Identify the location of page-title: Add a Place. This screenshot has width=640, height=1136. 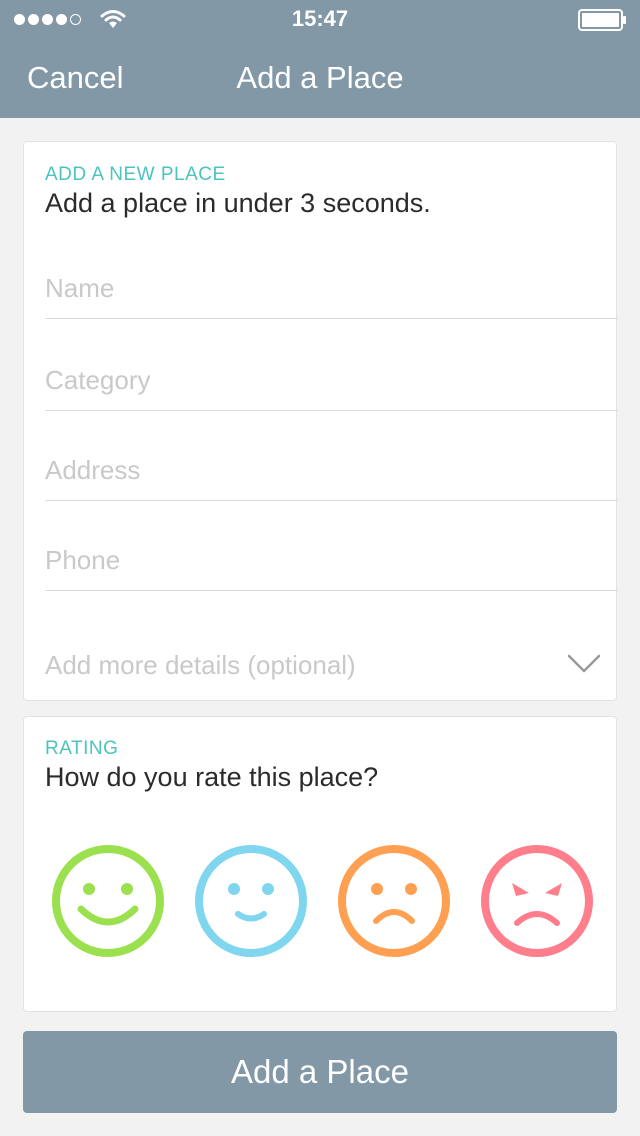
(320, 77).